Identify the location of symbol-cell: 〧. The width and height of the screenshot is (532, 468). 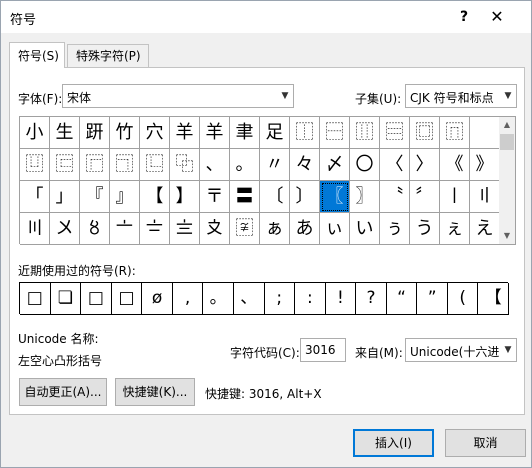
(155, 229).